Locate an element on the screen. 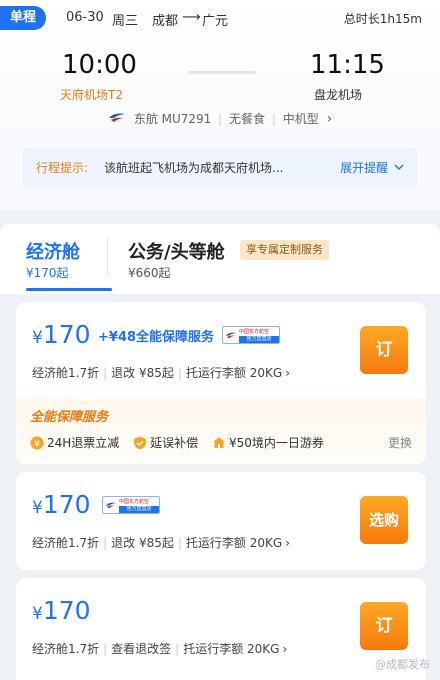 Image resolution: width=440 pixels, height=680 pixels. select-button: 选购 is located at coordinates (384, 520).